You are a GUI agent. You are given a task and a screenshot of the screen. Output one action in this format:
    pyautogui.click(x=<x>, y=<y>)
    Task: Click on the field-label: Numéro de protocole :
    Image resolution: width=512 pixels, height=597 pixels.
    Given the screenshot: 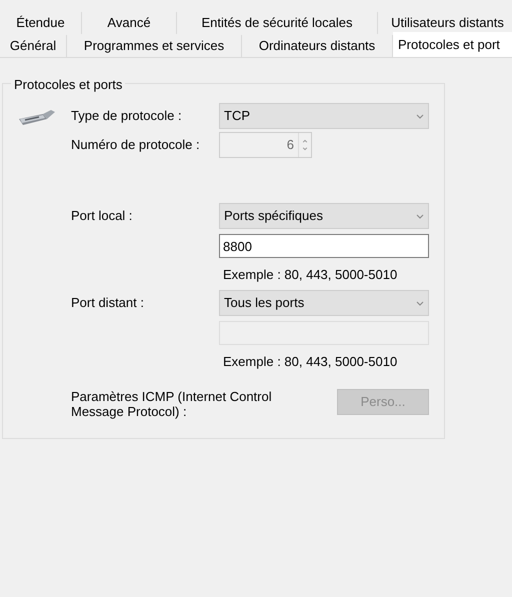 What is the action you would take?
    pyautogui.click(x=136, y=145)
    